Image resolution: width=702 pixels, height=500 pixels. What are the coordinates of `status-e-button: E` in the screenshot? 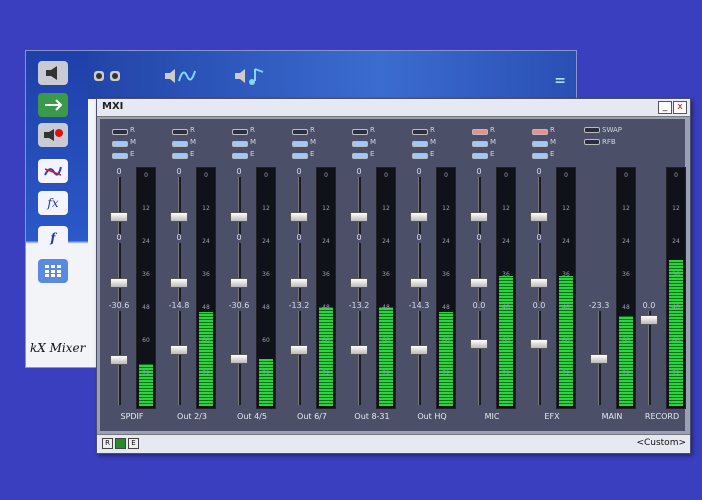 It's located at (133, 443).